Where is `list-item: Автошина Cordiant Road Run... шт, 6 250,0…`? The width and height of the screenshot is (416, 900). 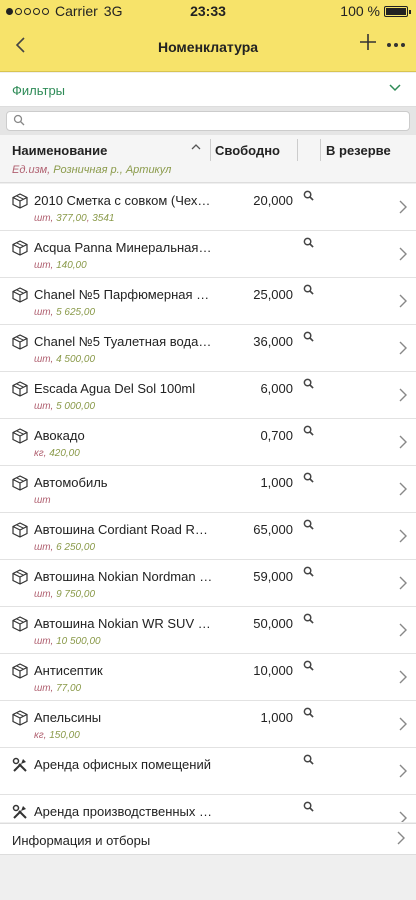
list-item: Автошина Cordiant Road Run... шт, 6 250,0… is located at coordinates (208, 536).